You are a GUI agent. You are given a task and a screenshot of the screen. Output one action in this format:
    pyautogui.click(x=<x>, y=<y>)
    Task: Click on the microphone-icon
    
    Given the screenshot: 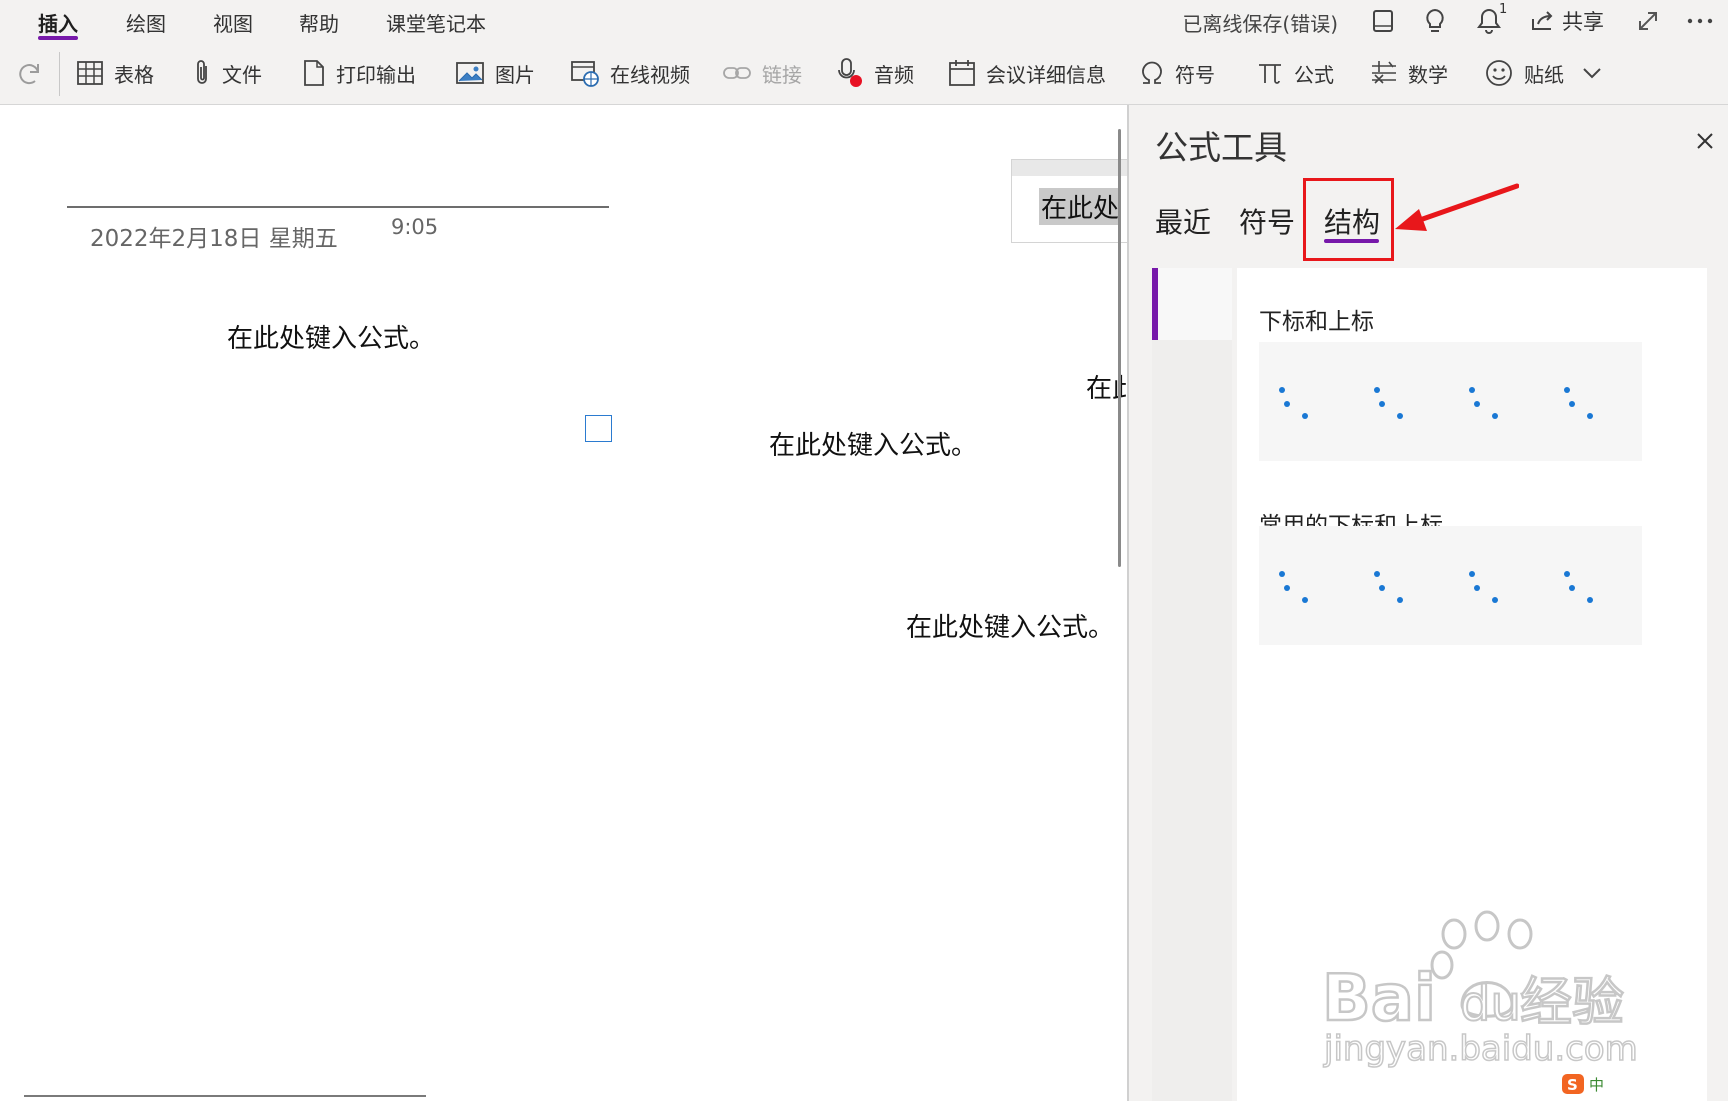 What is the action you would take?
    pyautogui.click(x=850, y=72)
    